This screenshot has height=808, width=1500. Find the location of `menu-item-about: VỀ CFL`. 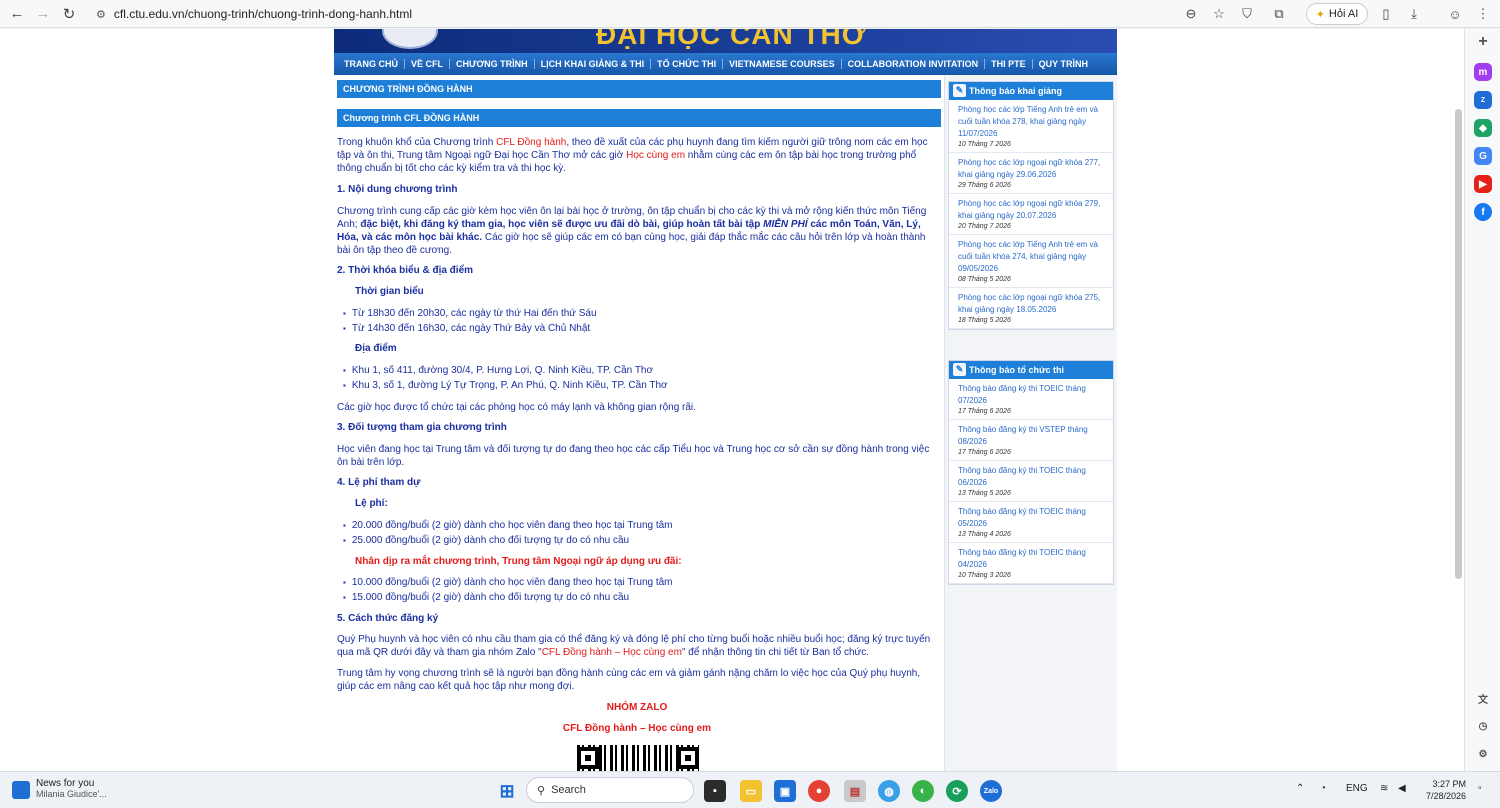

menu-item-about: VỀ CFL is located at coordinates (428, 64).